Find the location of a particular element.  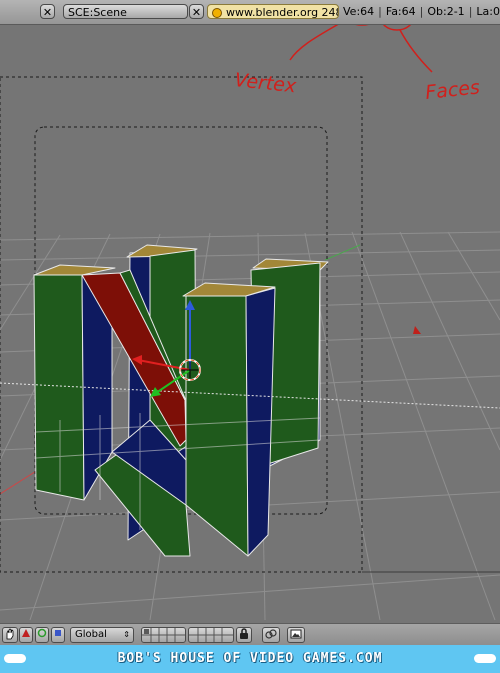

ring-icon is located at coordinates (42, 633).